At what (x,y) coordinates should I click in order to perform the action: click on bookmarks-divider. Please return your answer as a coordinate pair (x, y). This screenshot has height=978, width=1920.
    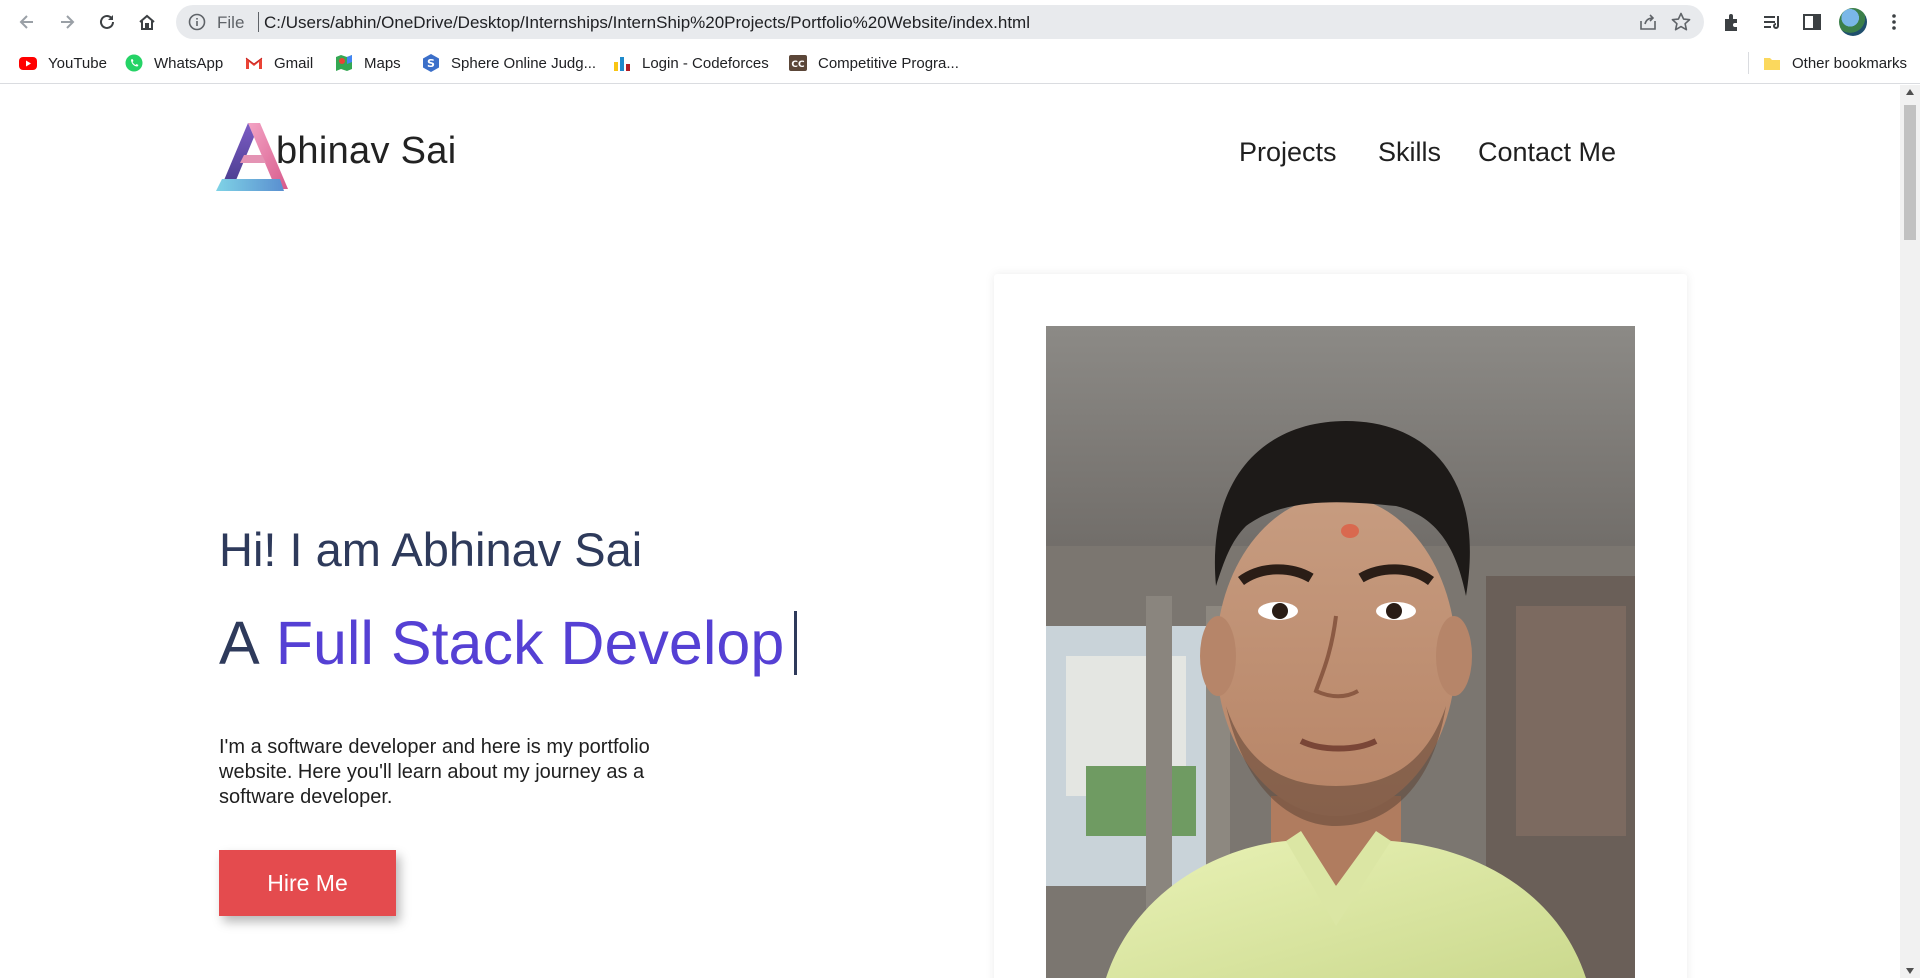
    Looking at the image, I should click on (1748, 63).